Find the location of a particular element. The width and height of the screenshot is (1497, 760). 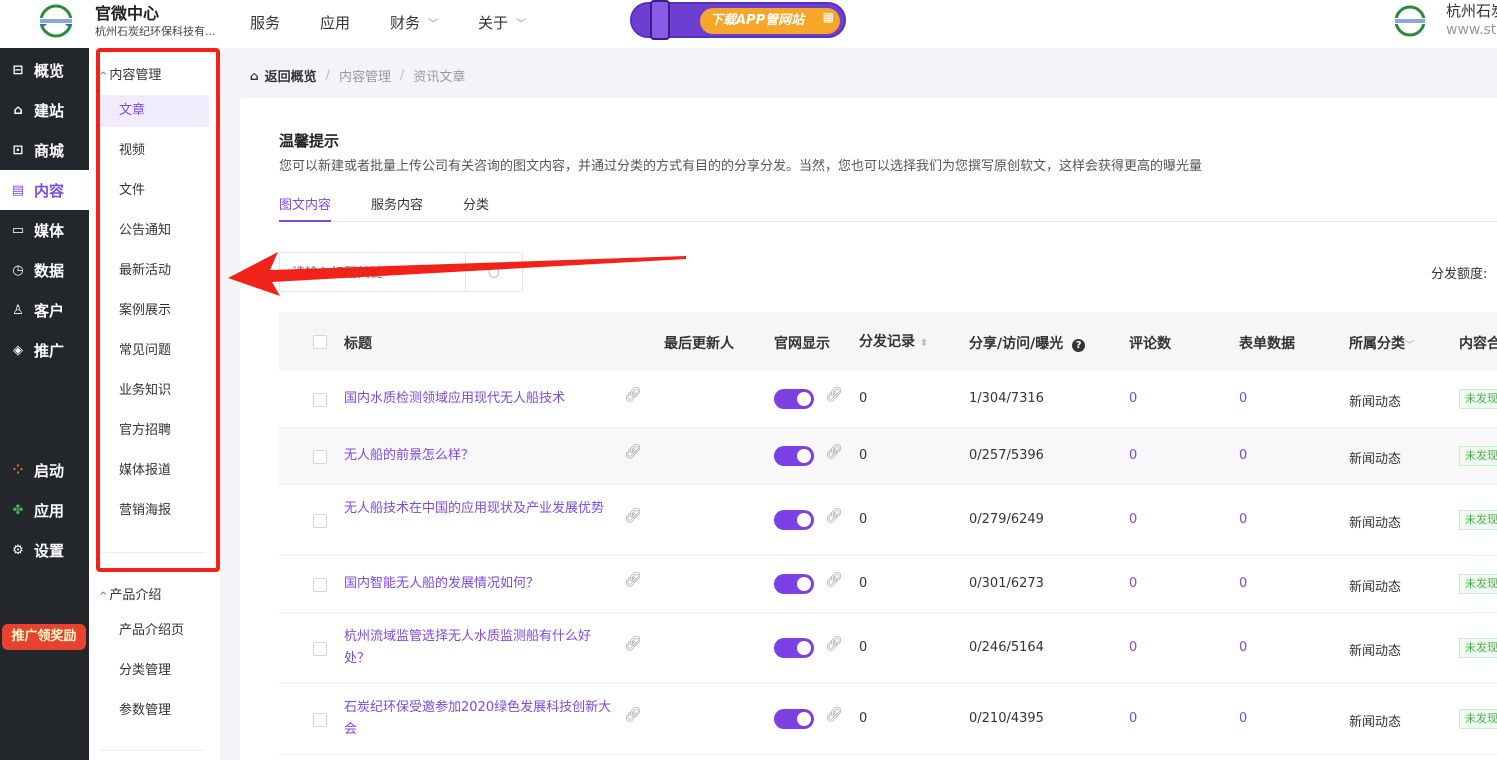

article-title-link: 无人船技术在中国的应用现状及产业发展优势 is located at coordinates (480, 509).